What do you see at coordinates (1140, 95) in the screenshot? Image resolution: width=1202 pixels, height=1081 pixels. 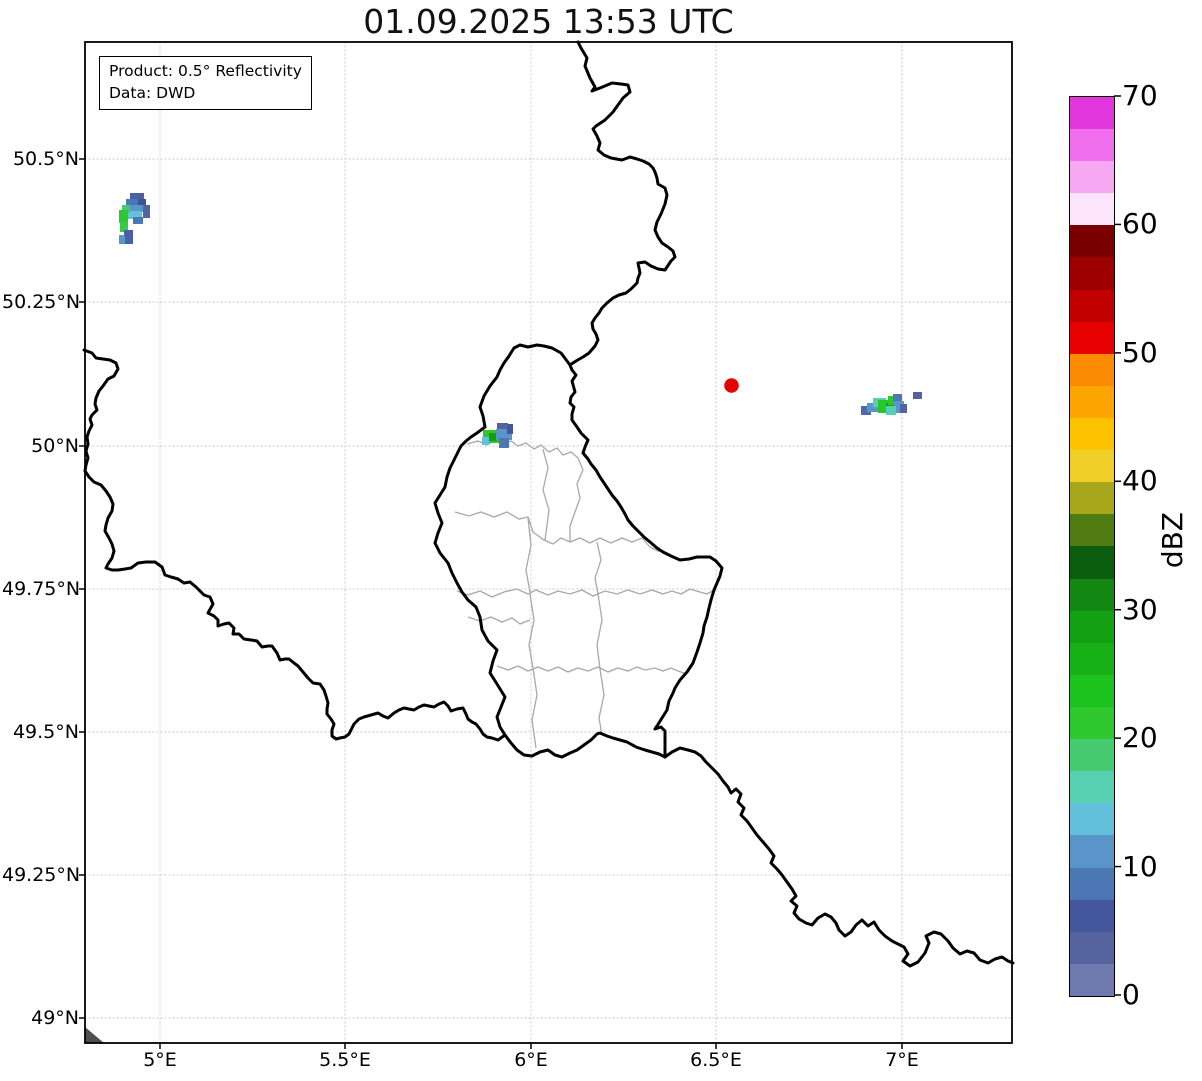 I see `colorbar-tick-label: 70` at bounding box center [1140, 95].